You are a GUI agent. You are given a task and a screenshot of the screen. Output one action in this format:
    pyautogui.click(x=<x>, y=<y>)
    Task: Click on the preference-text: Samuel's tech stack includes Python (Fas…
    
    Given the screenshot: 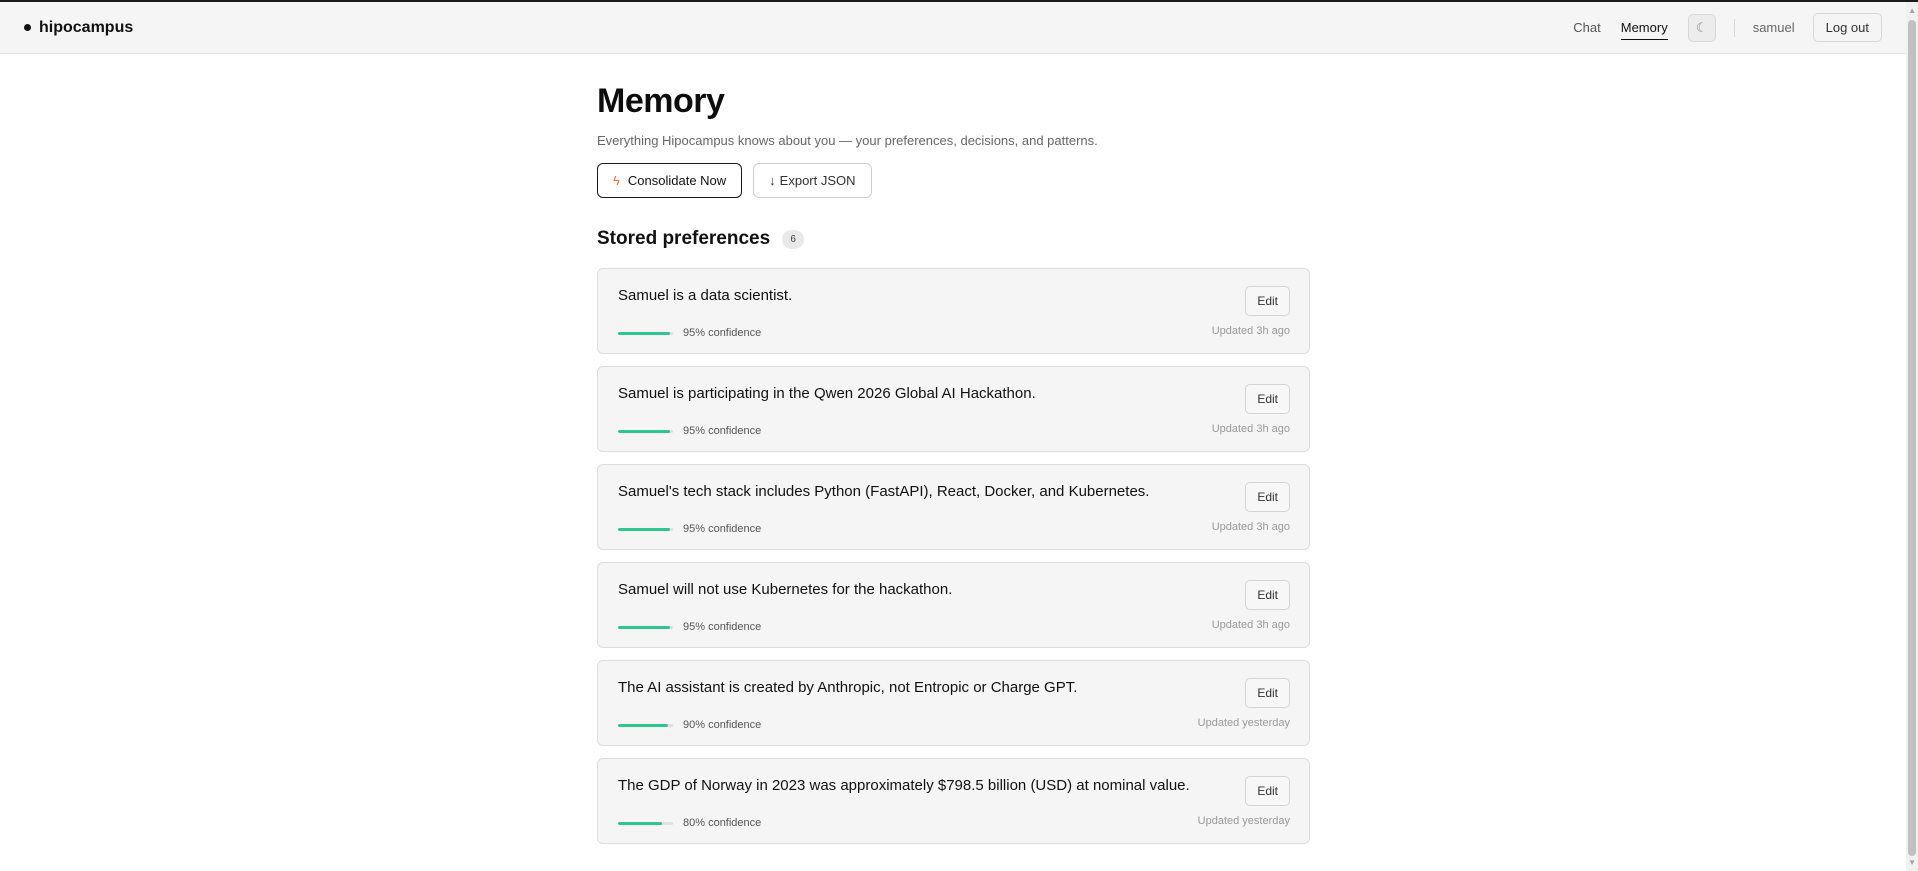 What is the action you would take?
    pyautogui.click(x=884, y=491)
    